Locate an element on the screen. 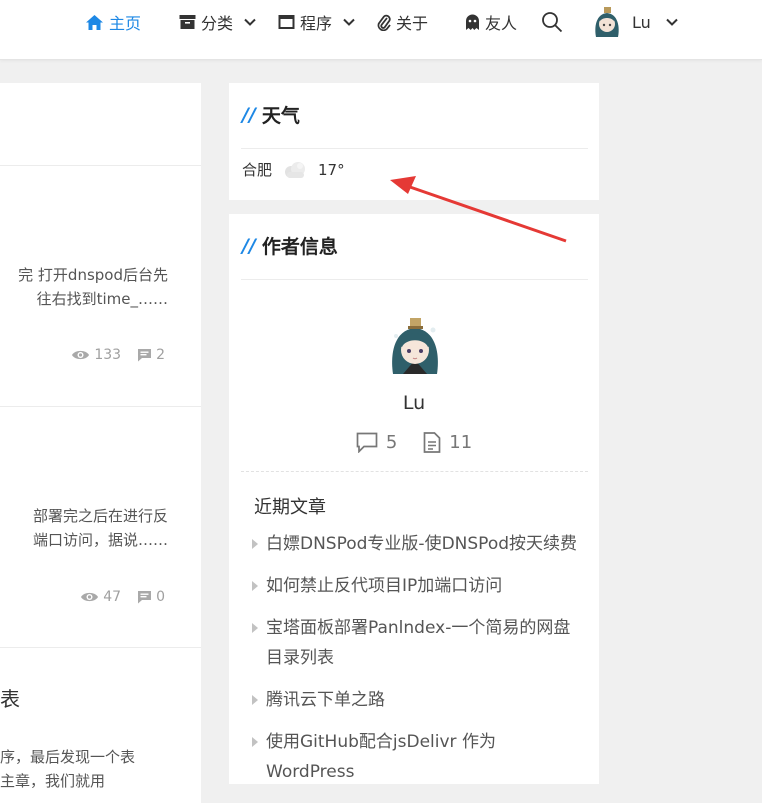  paperclip-icon is located at coordinates (384, 22).